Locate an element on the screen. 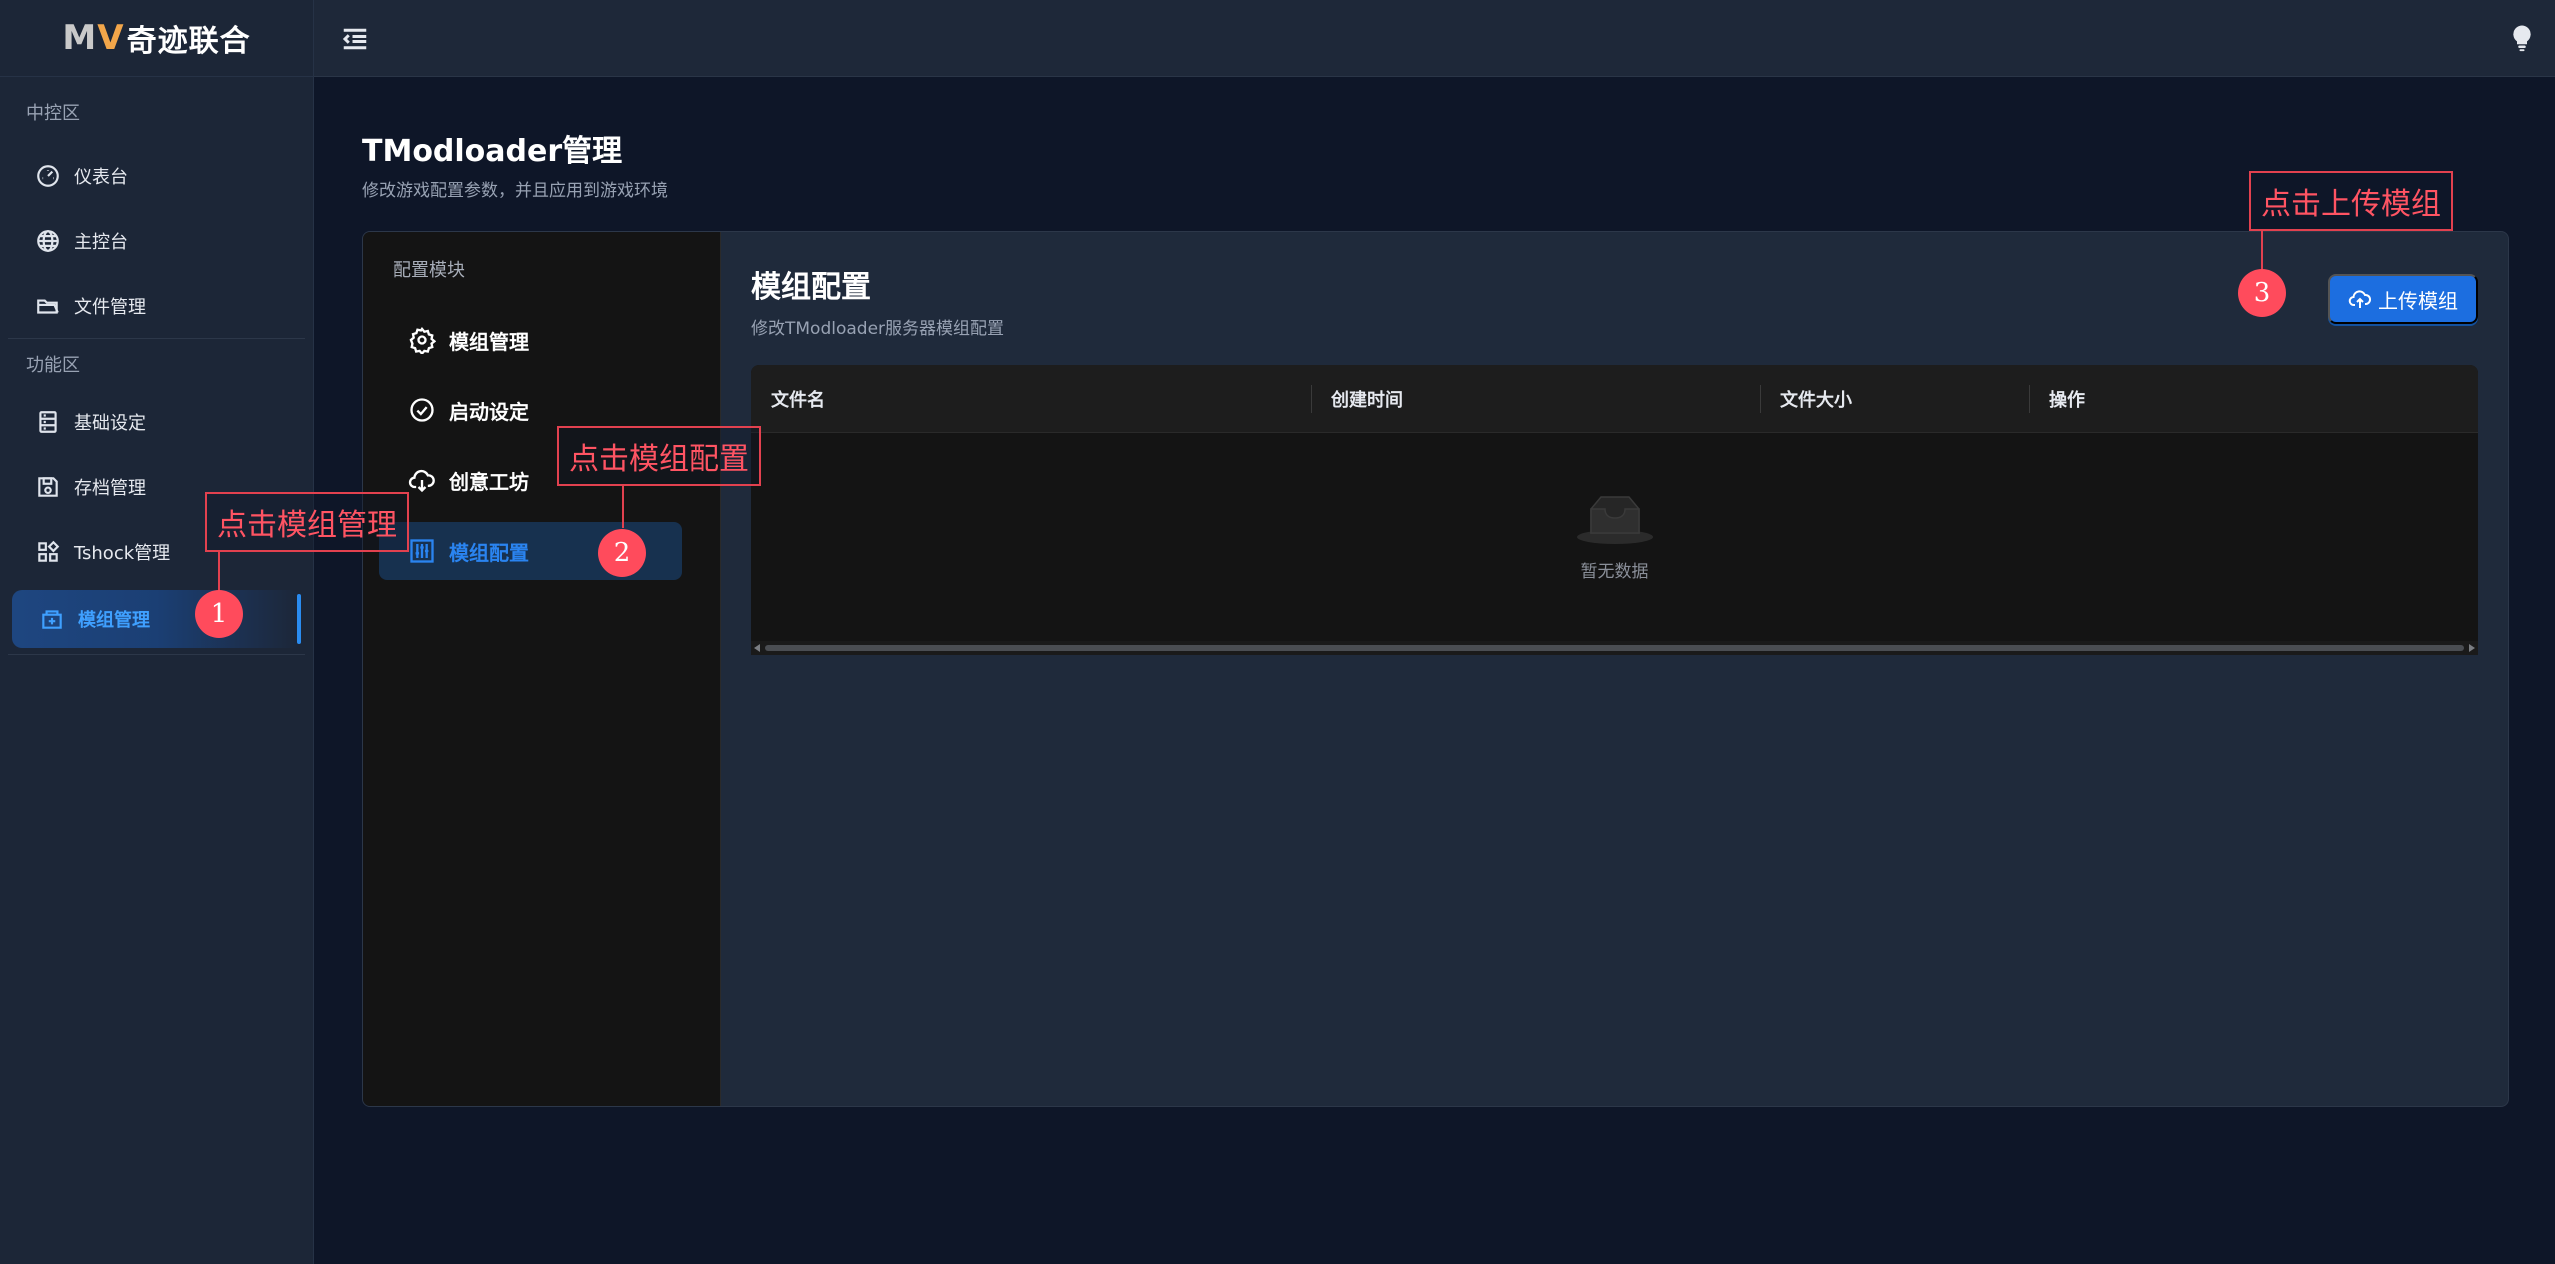  sidebar-item-label: 文件管理 is located at coordinates (110, 307).